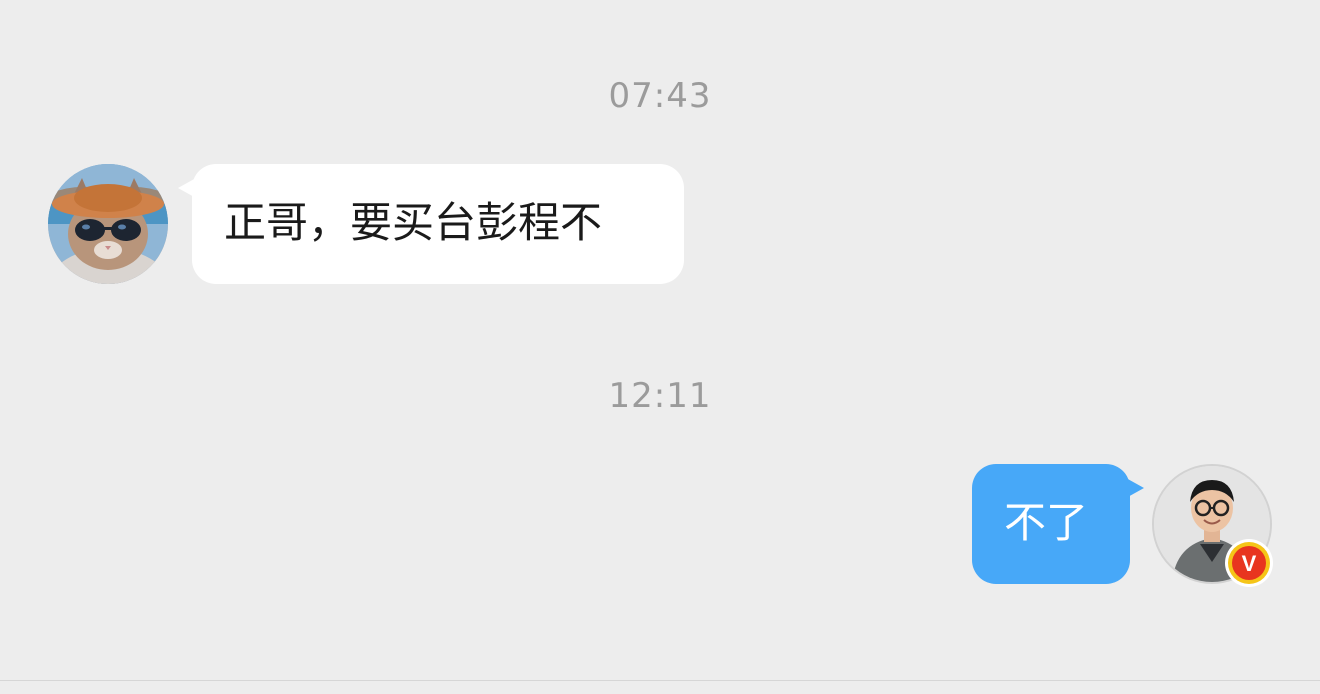  I want to click on timestamp-1: 07:43, so click(660, 96).